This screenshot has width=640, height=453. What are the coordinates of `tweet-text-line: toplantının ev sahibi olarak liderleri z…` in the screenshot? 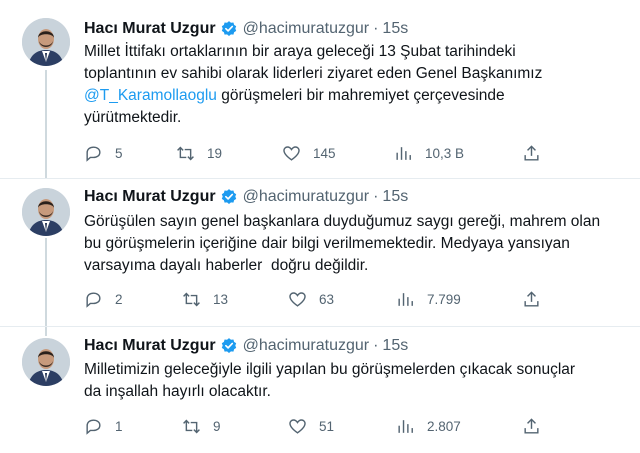 It's located at (313, 73).